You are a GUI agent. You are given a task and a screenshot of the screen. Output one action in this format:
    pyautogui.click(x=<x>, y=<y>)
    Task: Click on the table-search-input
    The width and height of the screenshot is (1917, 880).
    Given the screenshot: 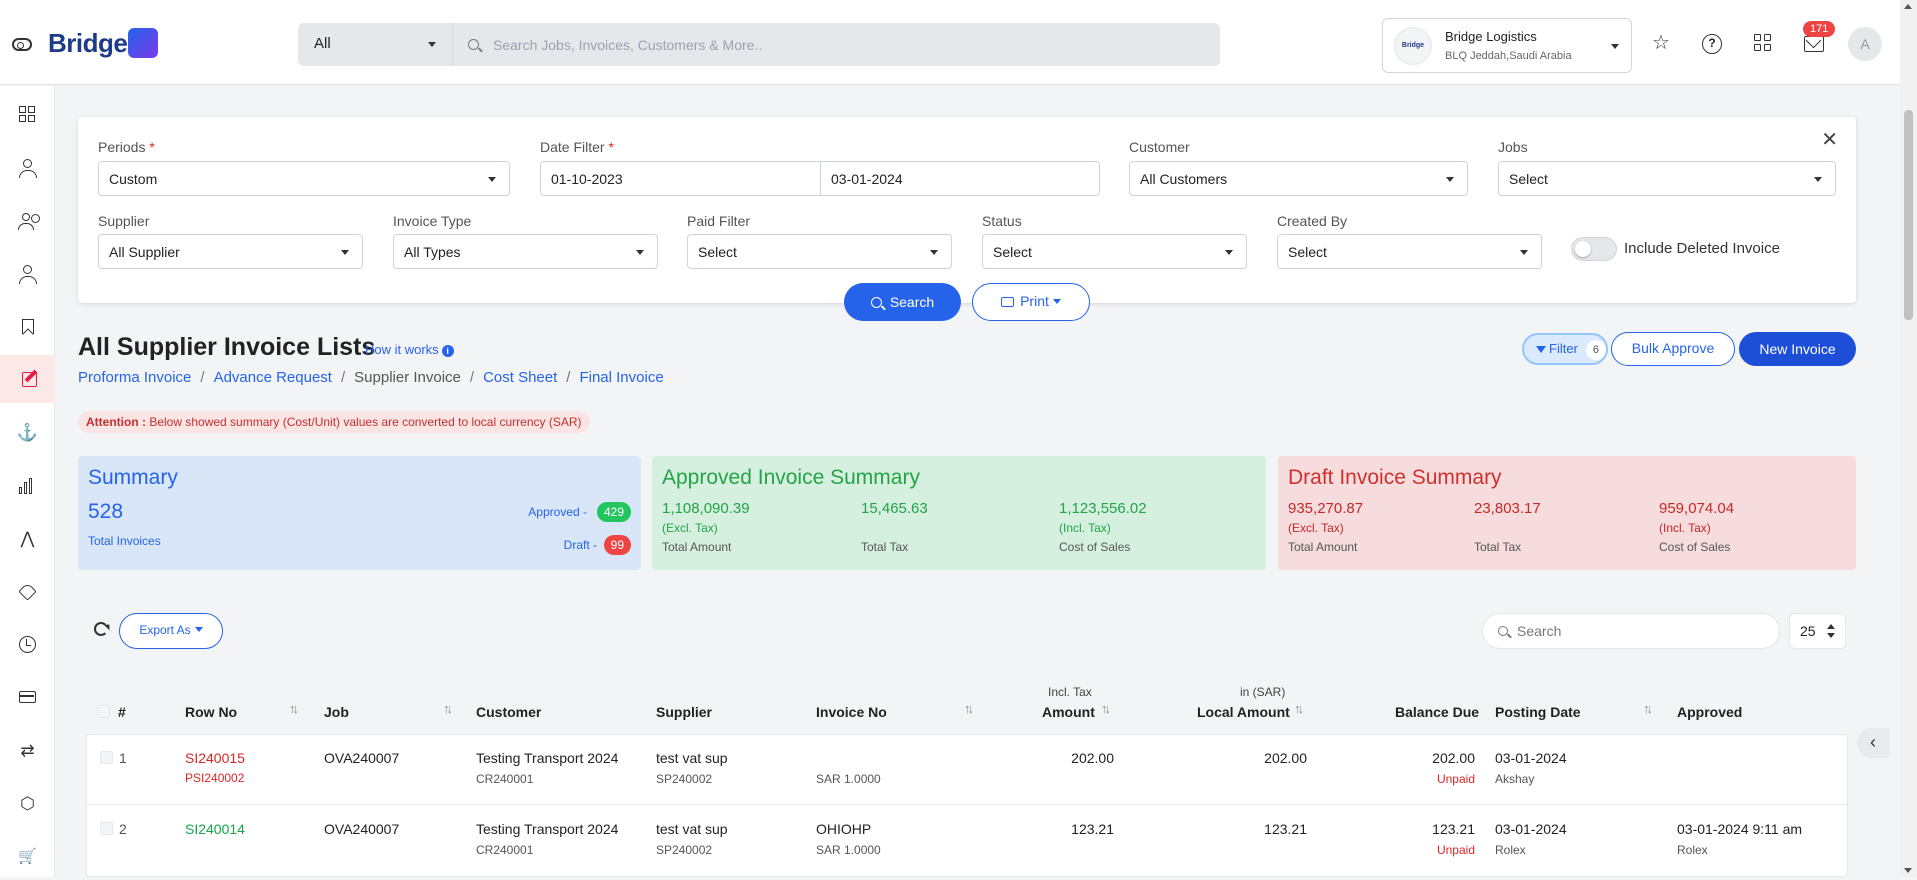 What is the action you would take?
    pyautogui.click(x=1642, y=631)
    